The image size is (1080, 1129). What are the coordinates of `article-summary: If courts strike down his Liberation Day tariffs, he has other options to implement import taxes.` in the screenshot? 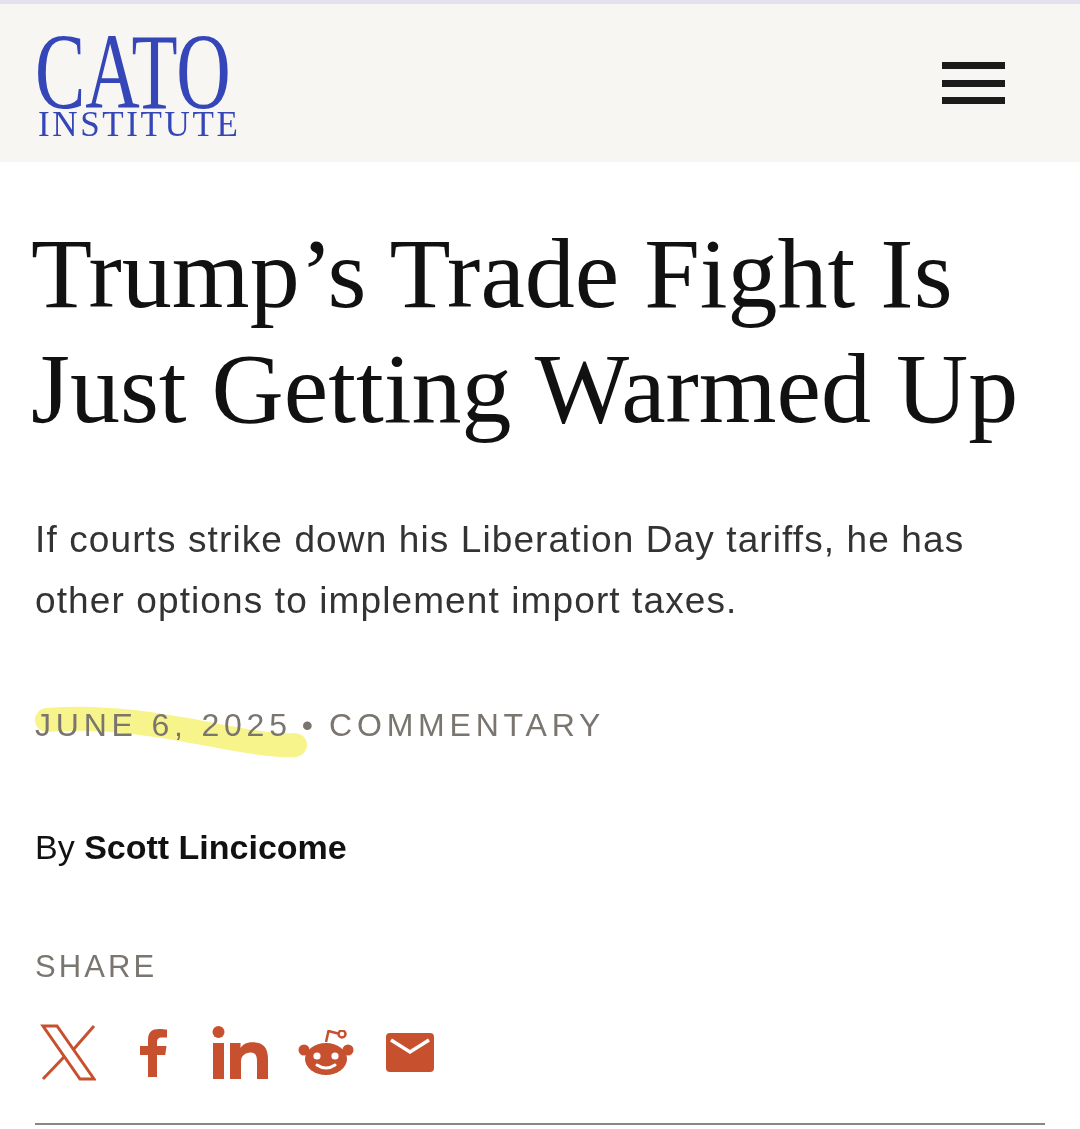 It's located at (500, 570).